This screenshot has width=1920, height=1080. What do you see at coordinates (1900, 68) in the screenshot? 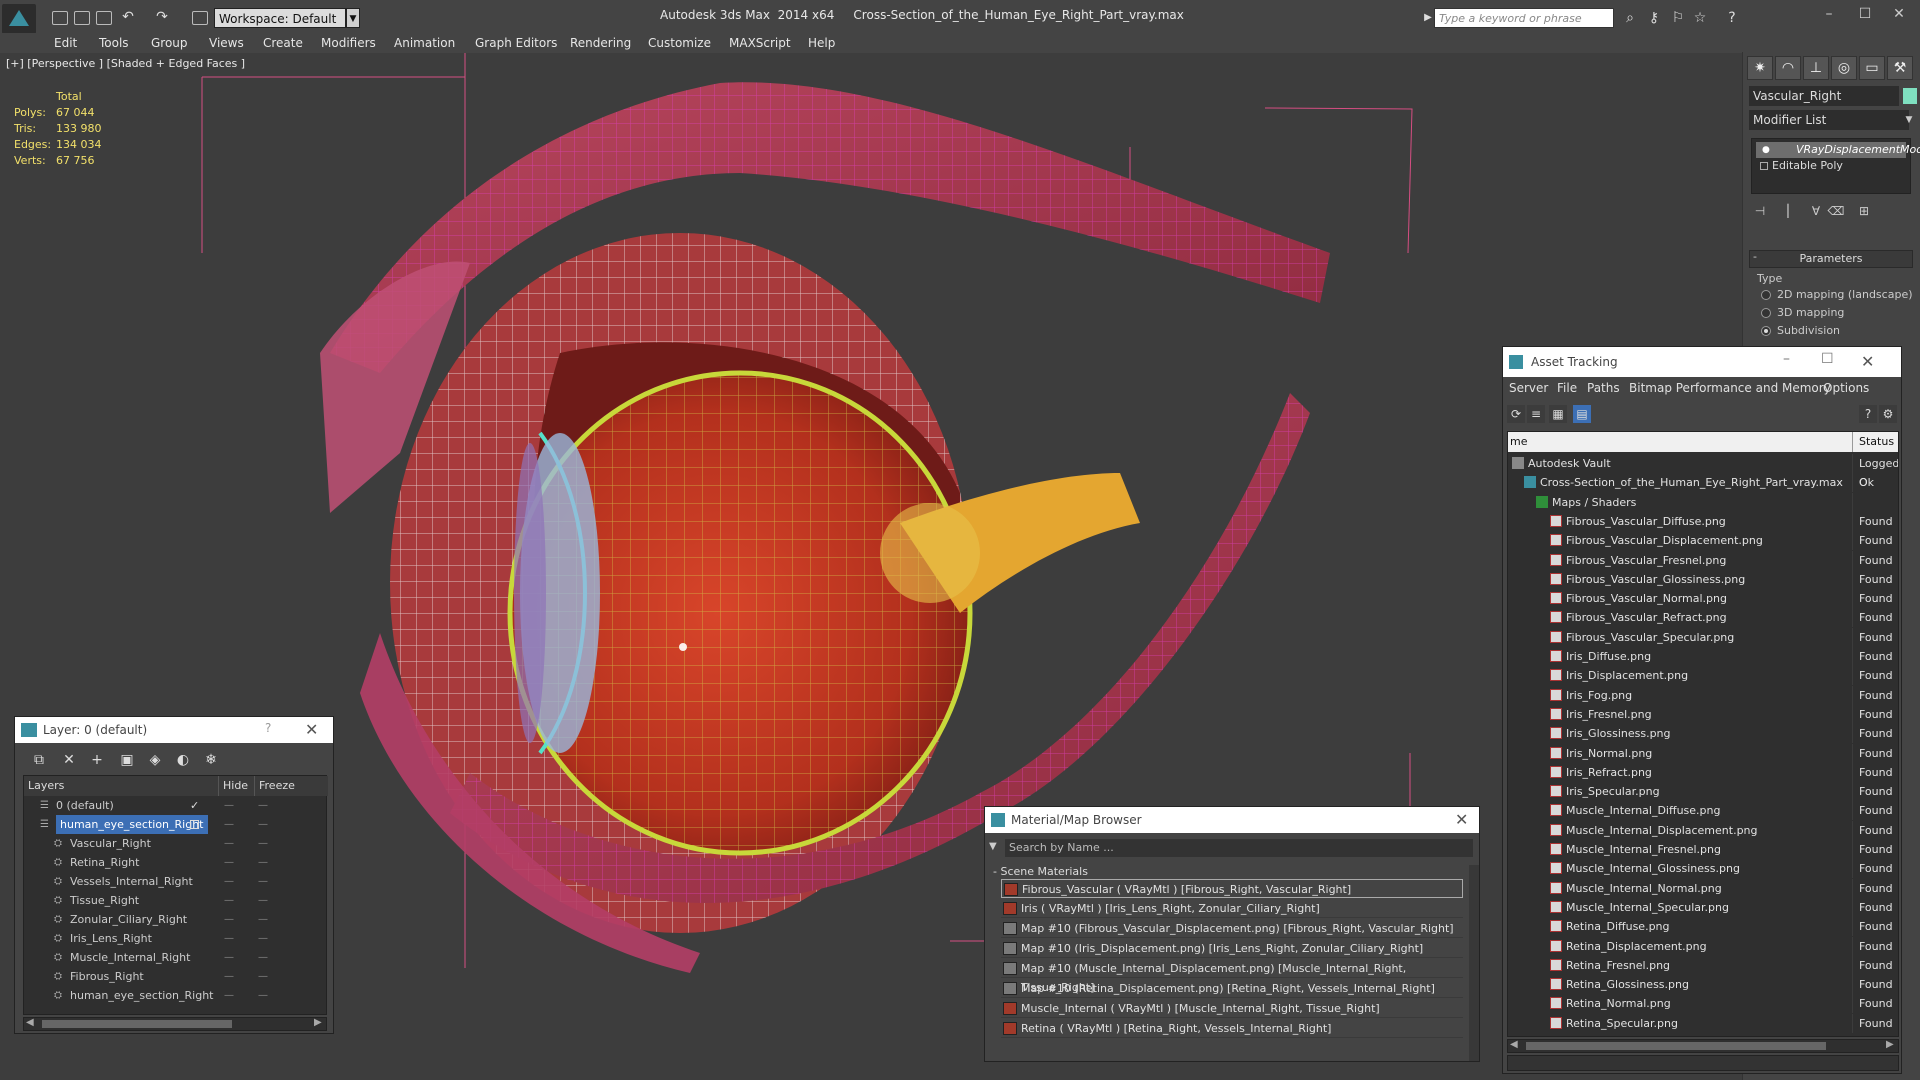
I see `utilities-tab-icon: ⚒` at bounding box center [1900, 68].